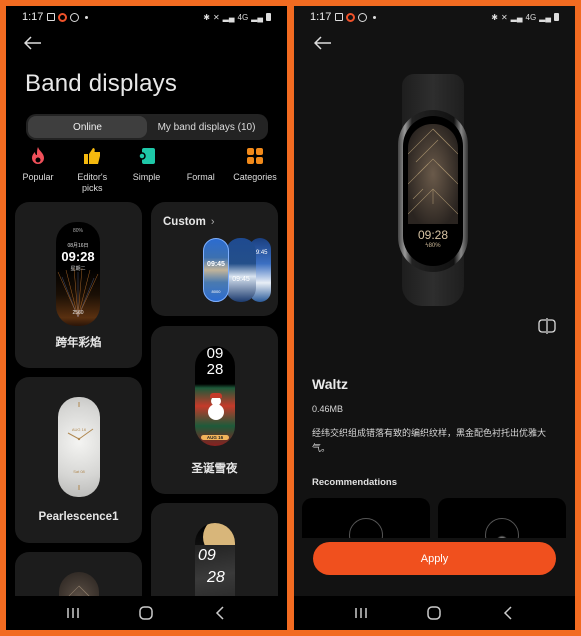 The height and width of the screenshot is (636, 581). I want to click on custom-section-card: Custom › 09:45 09:45 09:45 8000, so click(214, 259).